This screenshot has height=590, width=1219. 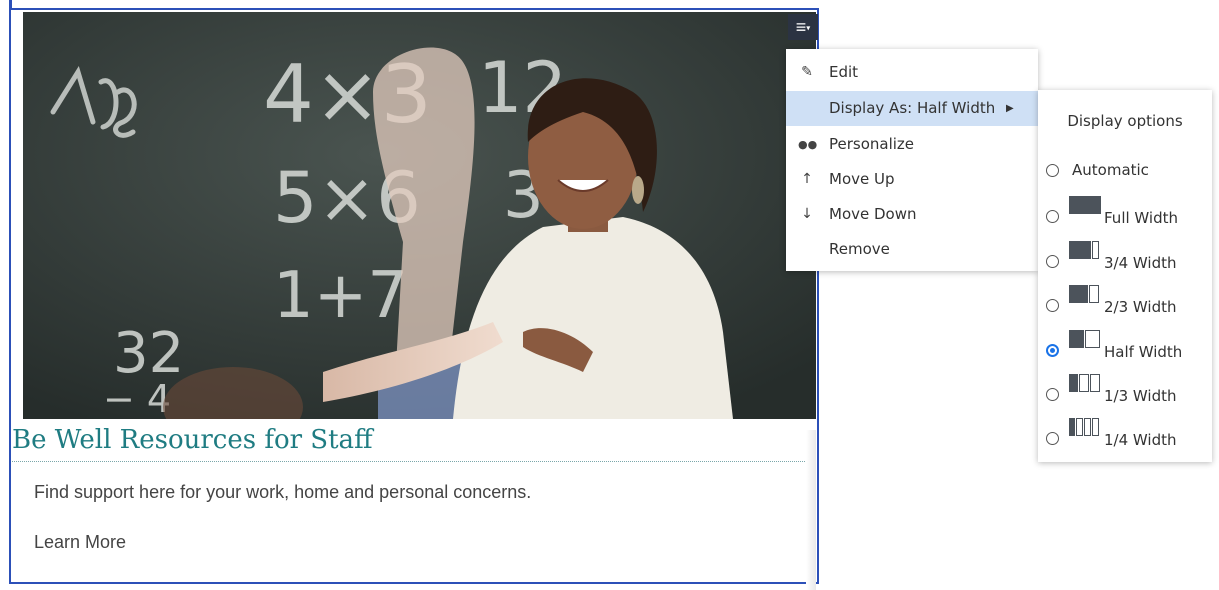 I want to click on hamburger-menu-icon: ≡, so click(x=801, y=27).